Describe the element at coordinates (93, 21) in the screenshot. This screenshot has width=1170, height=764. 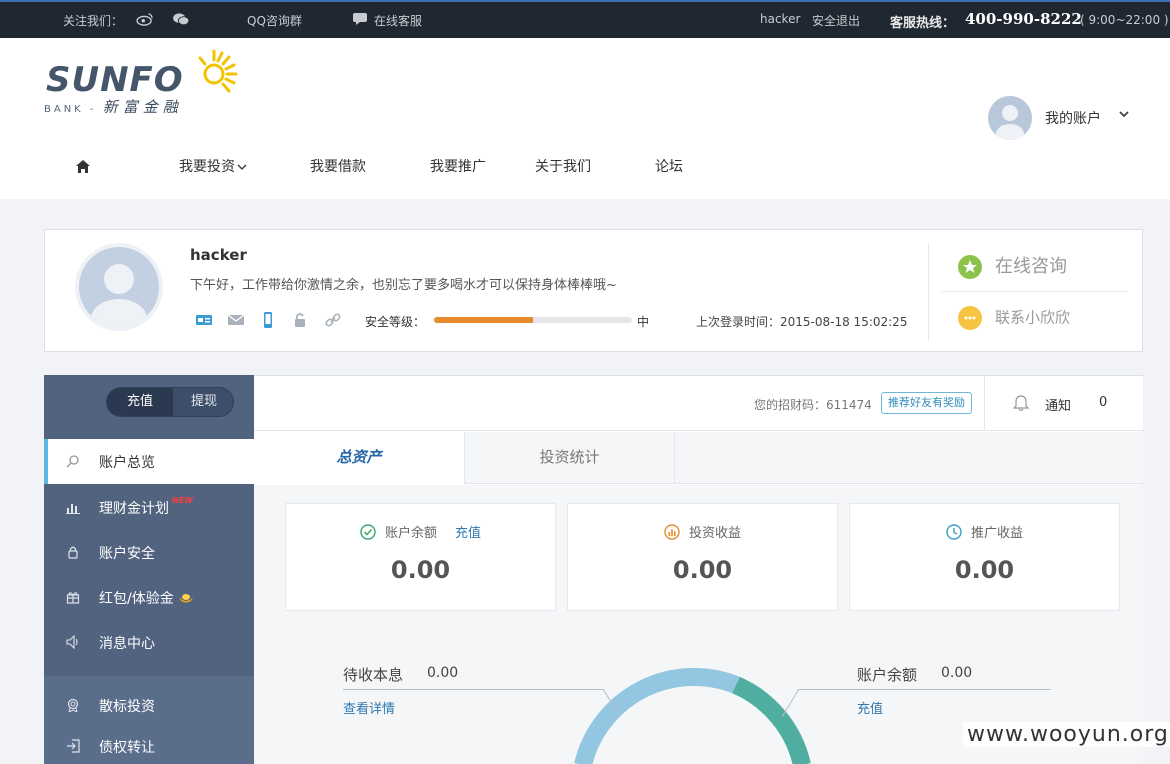
I see `follow-label: 关注我们：` at that location.